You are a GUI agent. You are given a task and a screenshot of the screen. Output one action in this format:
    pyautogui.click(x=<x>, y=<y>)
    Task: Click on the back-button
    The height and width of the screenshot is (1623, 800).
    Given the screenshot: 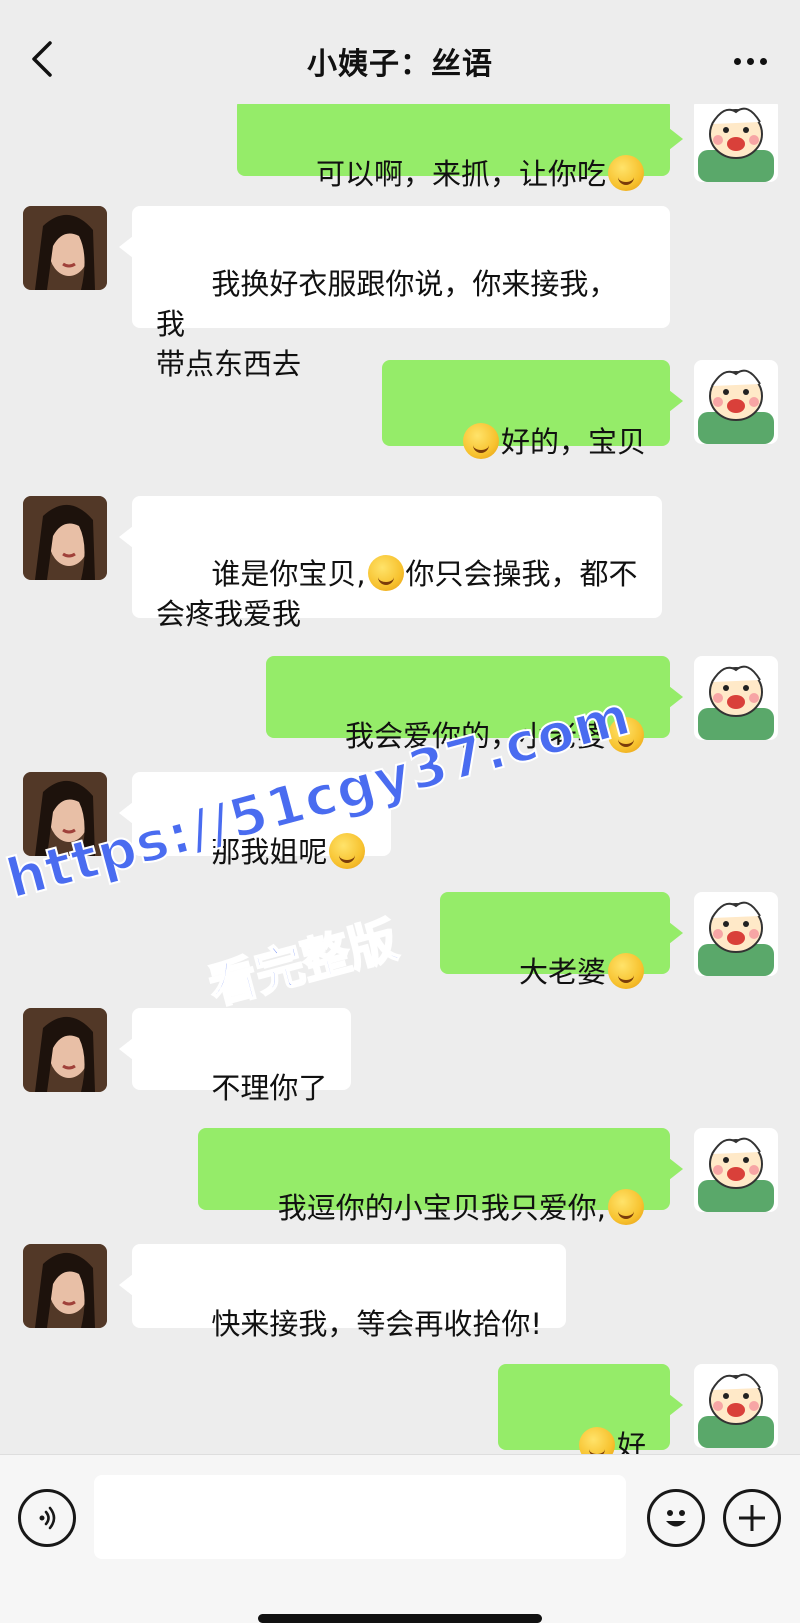 What is the action you would take?
    pyautogui.click(x=43, y=59)
    